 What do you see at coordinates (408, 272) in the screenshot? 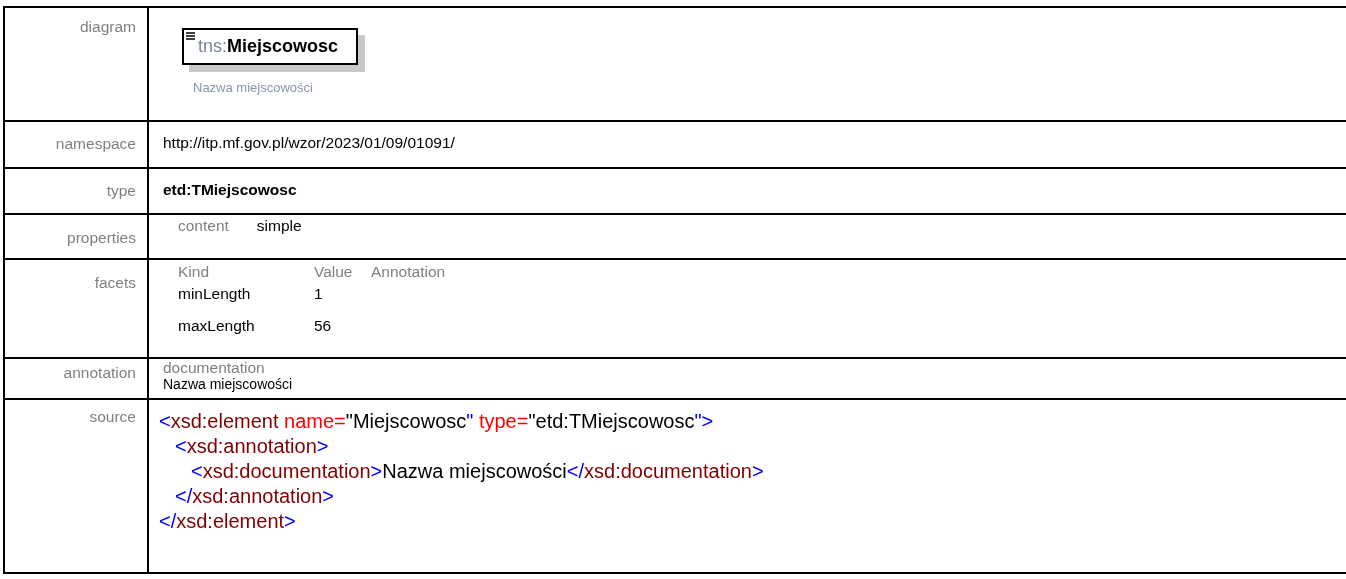
I see `column-header: Annotation` at bounding box center [408, 272].